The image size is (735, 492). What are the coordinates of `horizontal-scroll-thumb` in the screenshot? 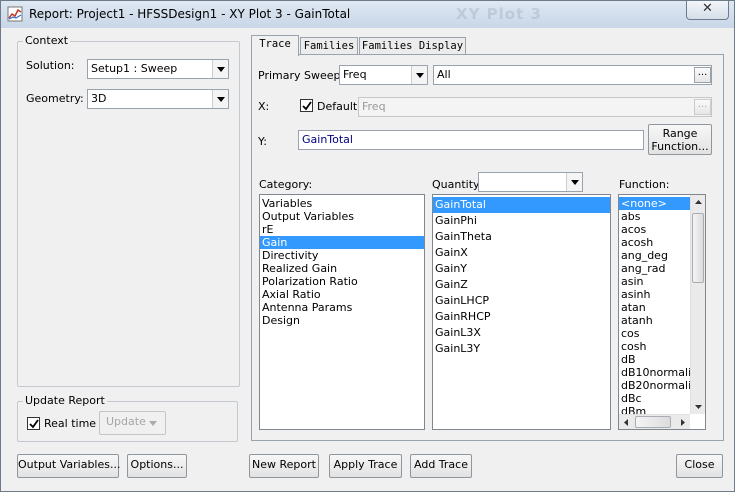 It's located at (653, 422).